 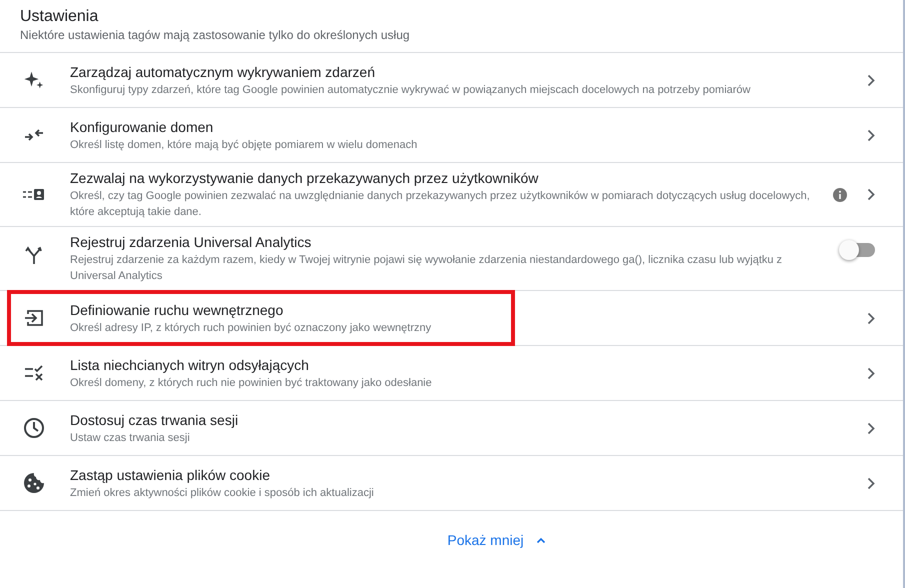 What do you see at coordinates (222, 493) in the screenshot?
I see `setting-description: Zmień okres aktywności plików cookie i sposób ich aktualizacji` at bounding box center [222, 493].